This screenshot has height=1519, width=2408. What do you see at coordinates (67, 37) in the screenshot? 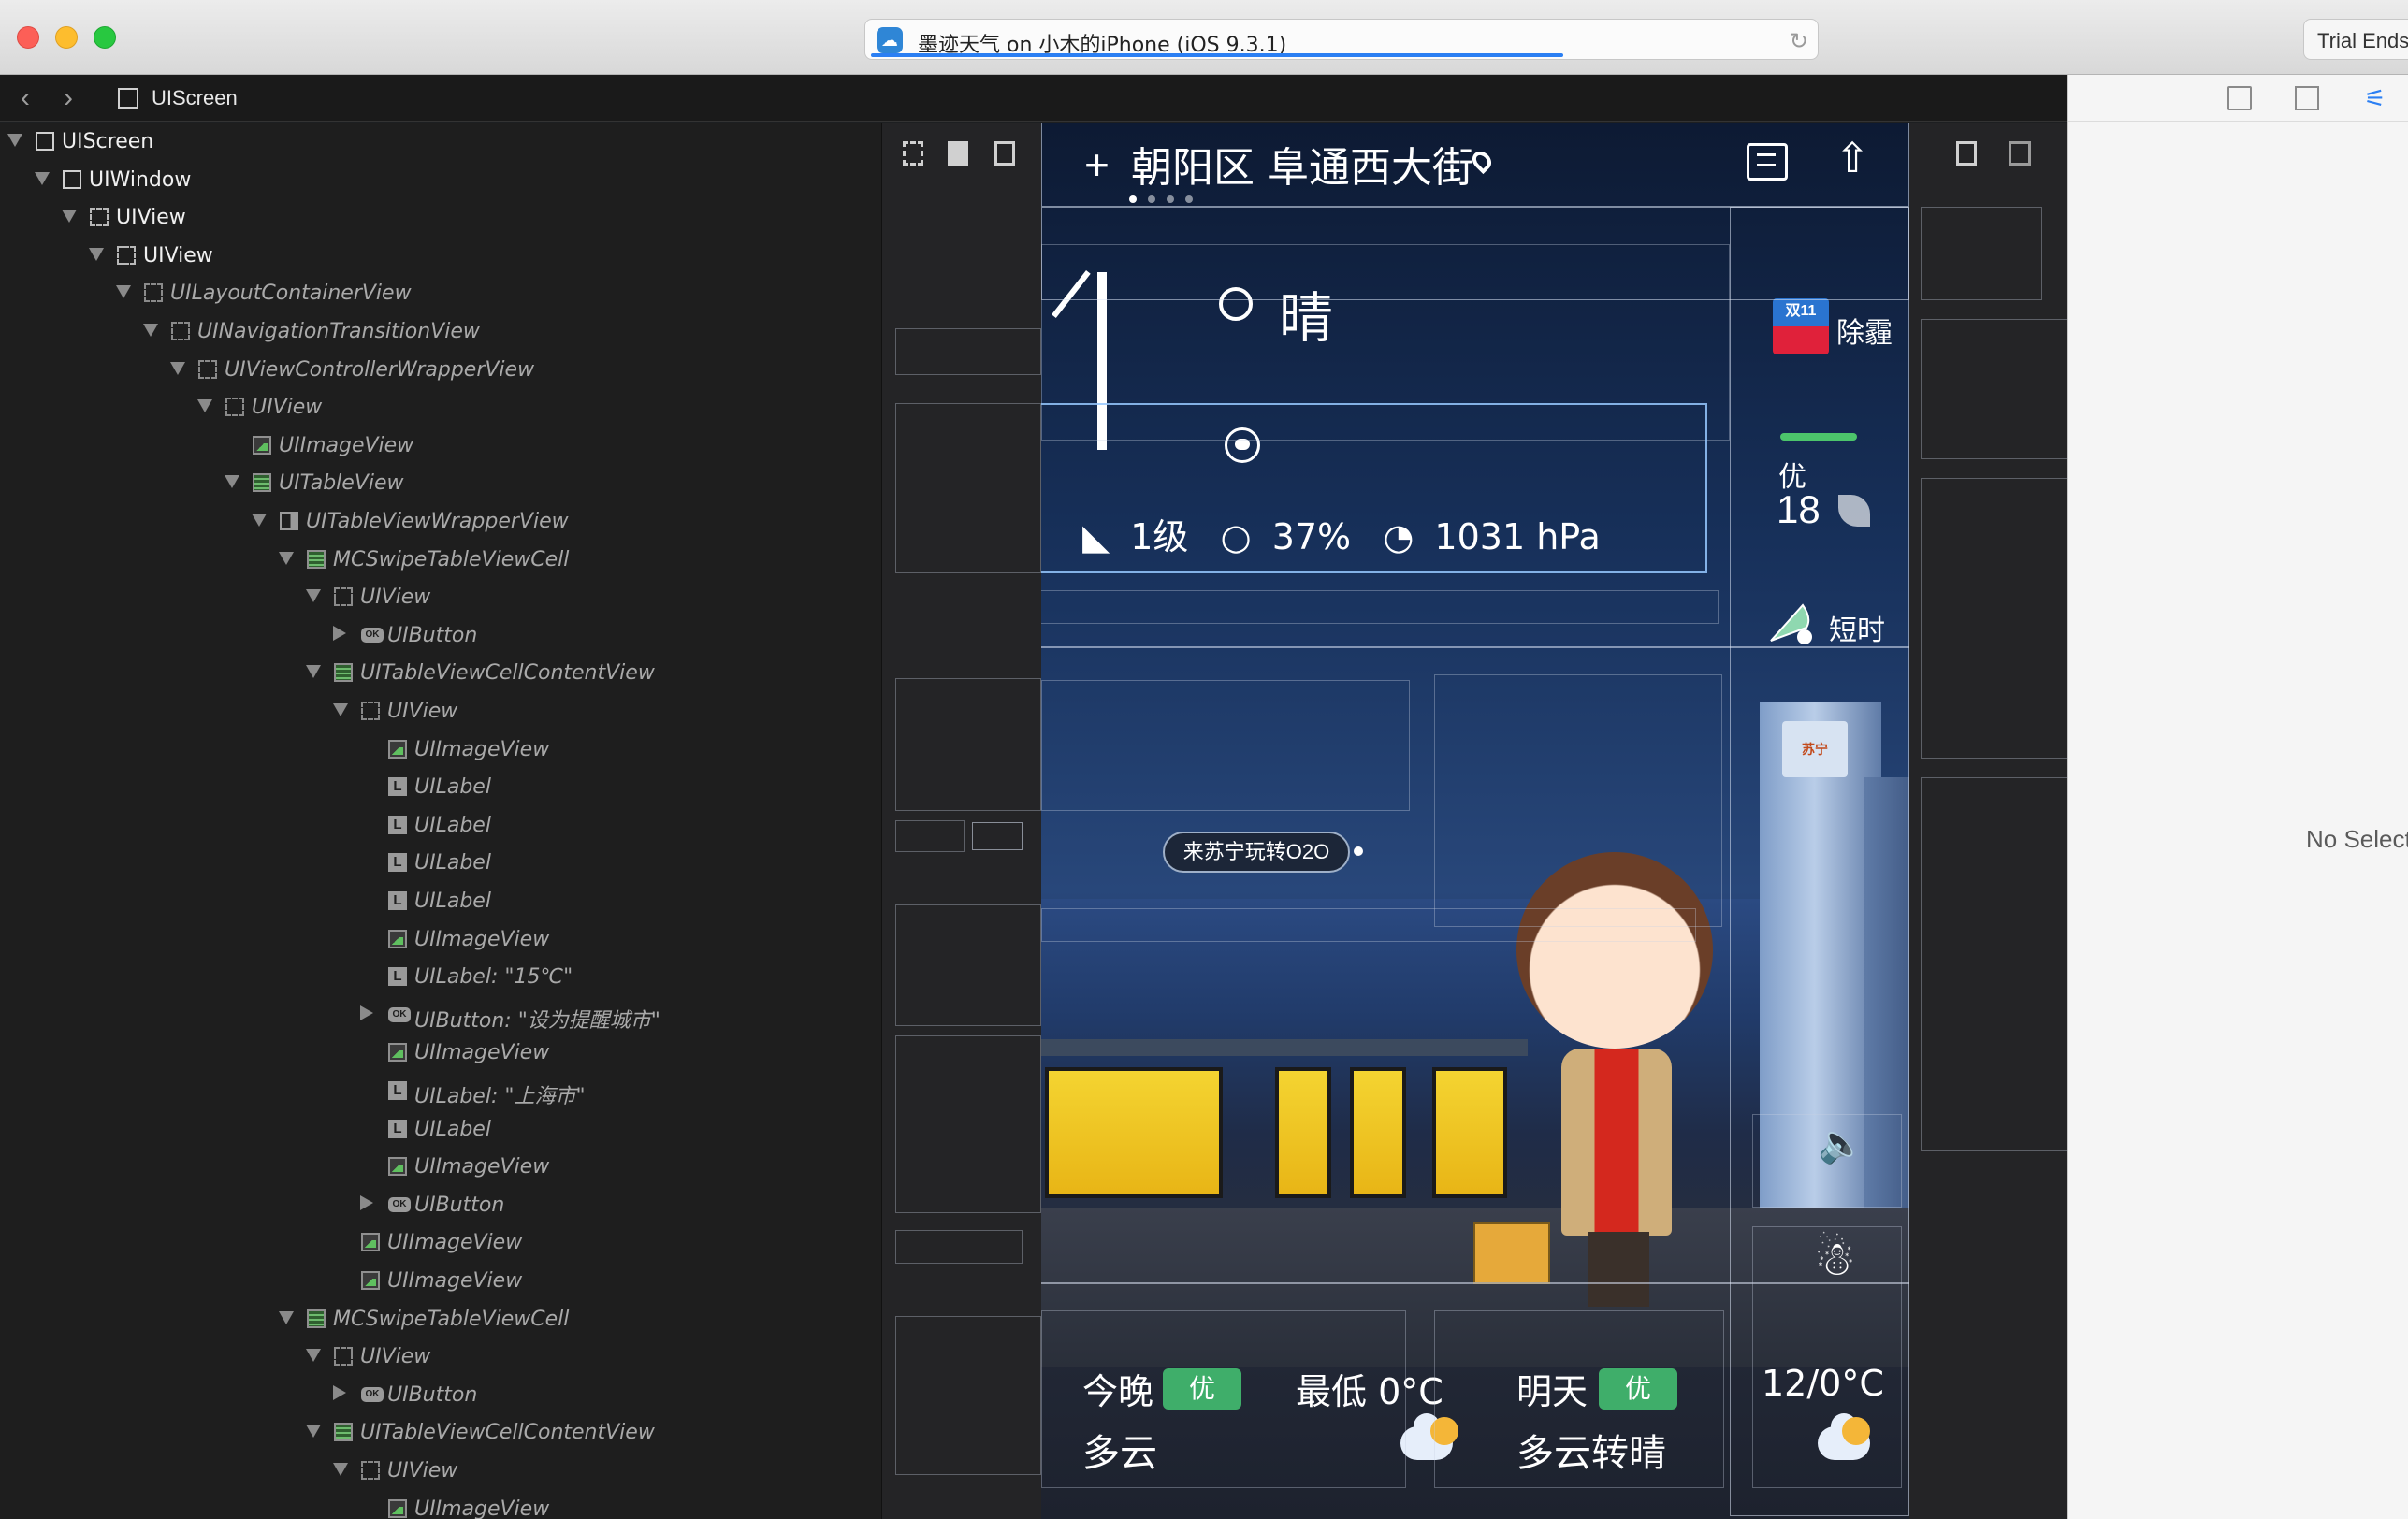
I see `minimize-button` at bounding box center [67, 37].